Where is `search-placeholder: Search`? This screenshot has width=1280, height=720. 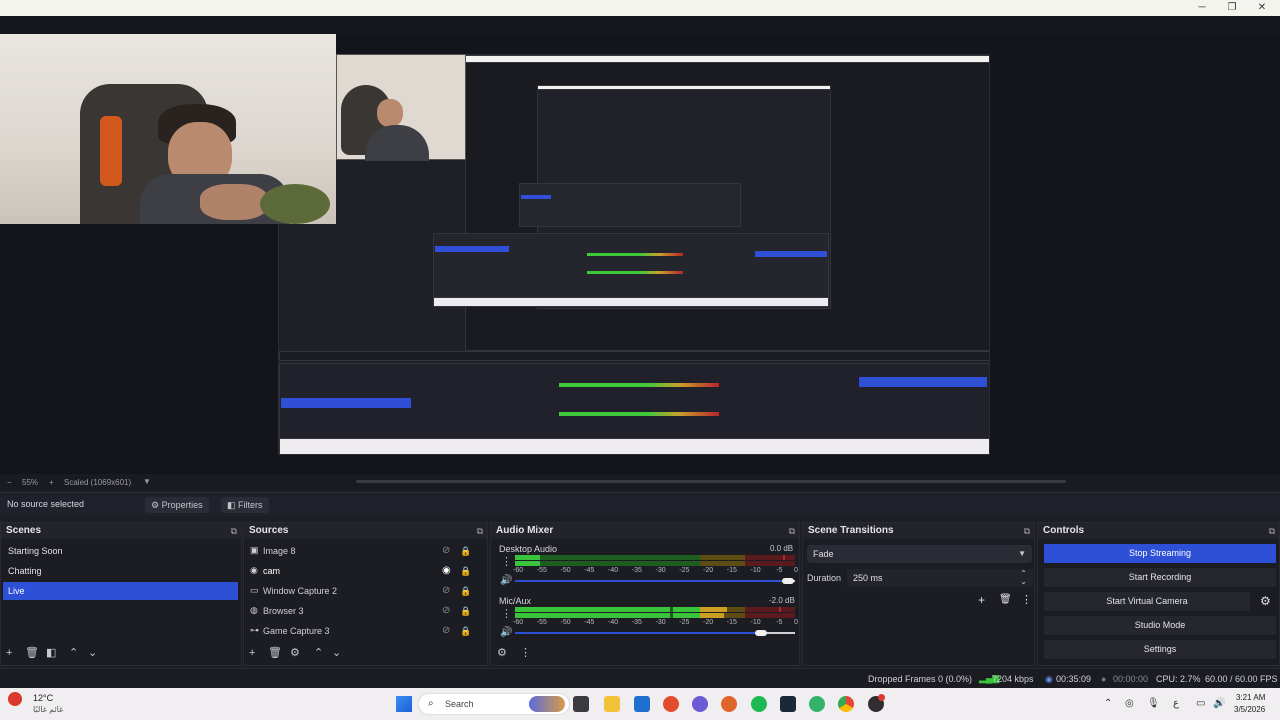 search-placeholder: Search is located at coordinates (459, 704).